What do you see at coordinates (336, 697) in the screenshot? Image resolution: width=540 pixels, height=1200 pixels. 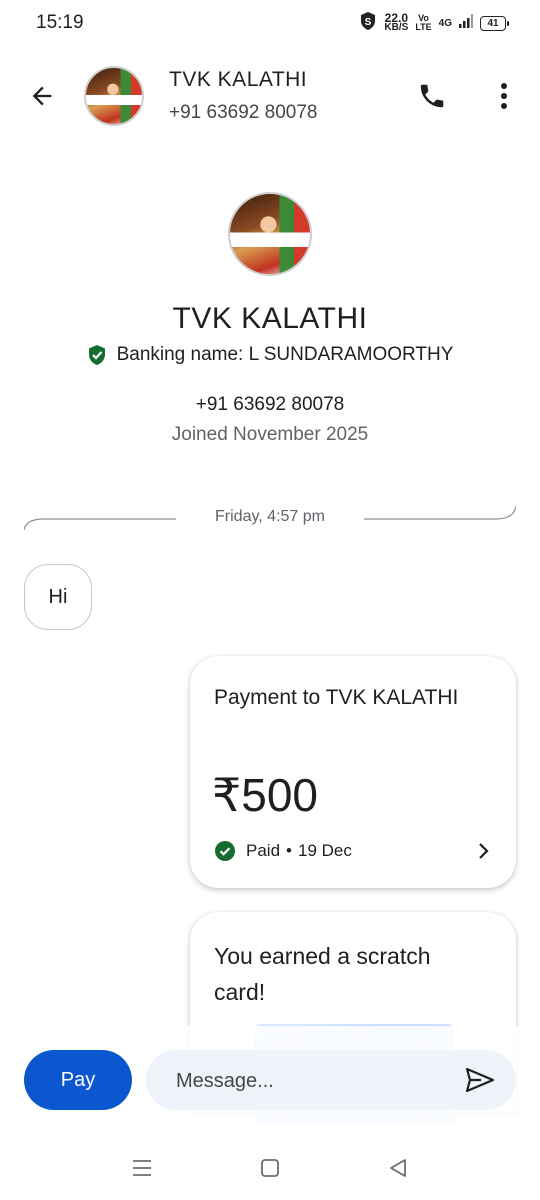 I see `payment-title: Payment to TVK KALATHI` at bounding box center [336, 697].